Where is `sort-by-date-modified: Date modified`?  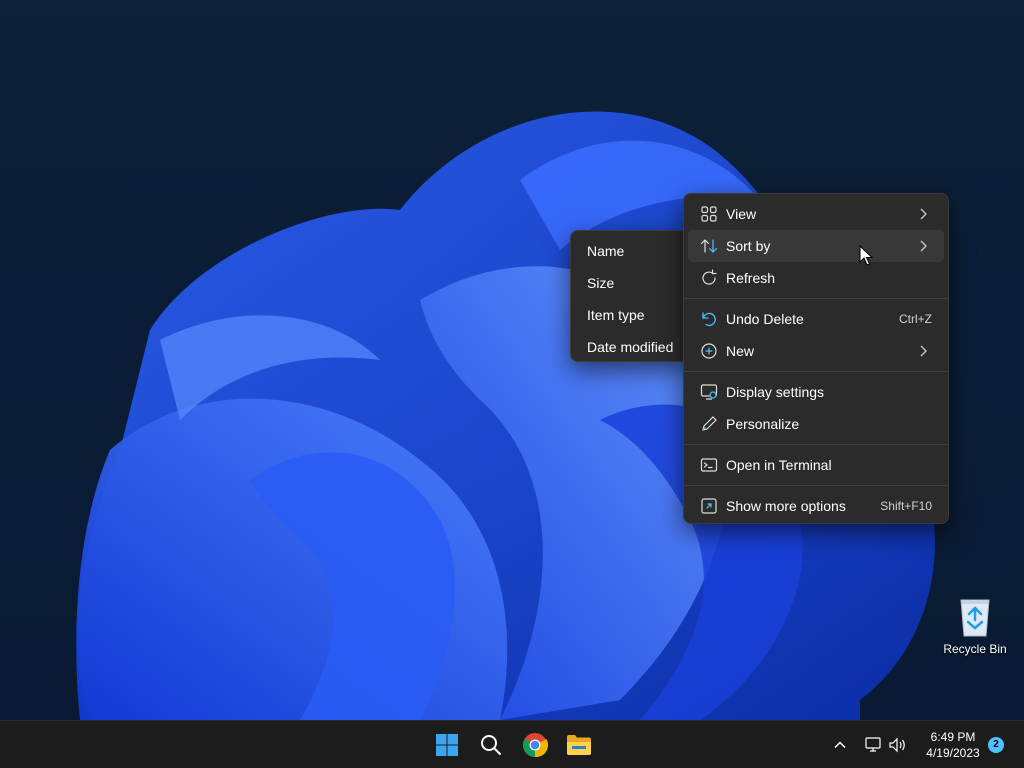 sort-by-date-modified: Date modified is located at coordinates (632, 347).